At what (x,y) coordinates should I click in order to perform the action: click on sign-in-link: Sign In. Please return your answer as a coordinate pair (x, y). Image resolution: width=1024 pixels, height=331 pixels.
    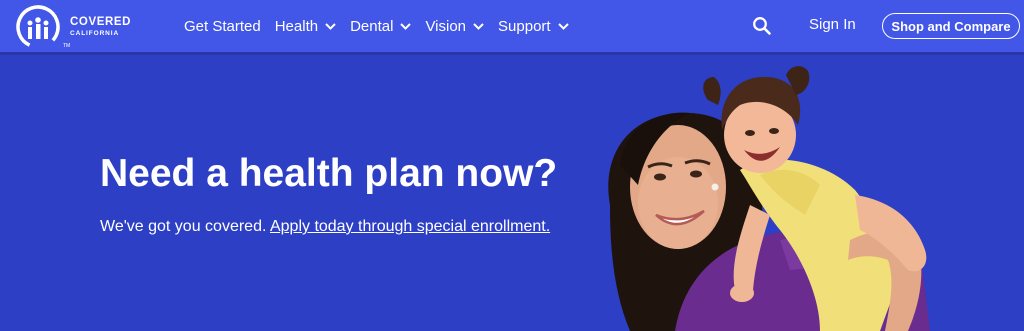
    Looking at the image, I should click on (832, 24).